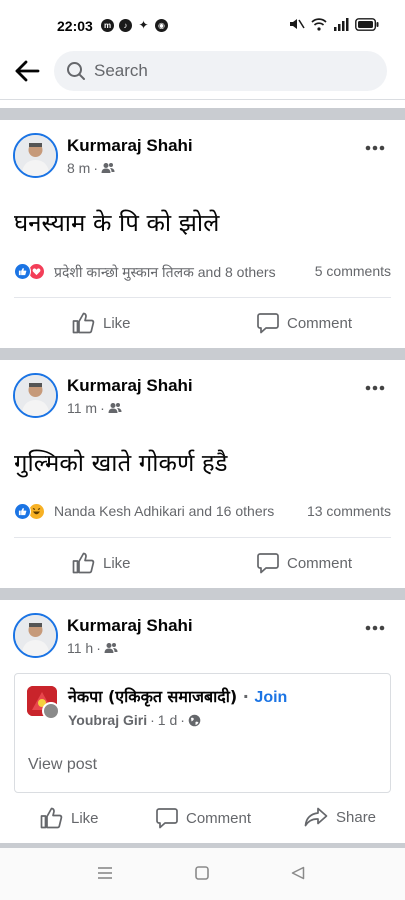 The image size is (405, 900). I want to click on system-nav-bar, so click(202, 874).